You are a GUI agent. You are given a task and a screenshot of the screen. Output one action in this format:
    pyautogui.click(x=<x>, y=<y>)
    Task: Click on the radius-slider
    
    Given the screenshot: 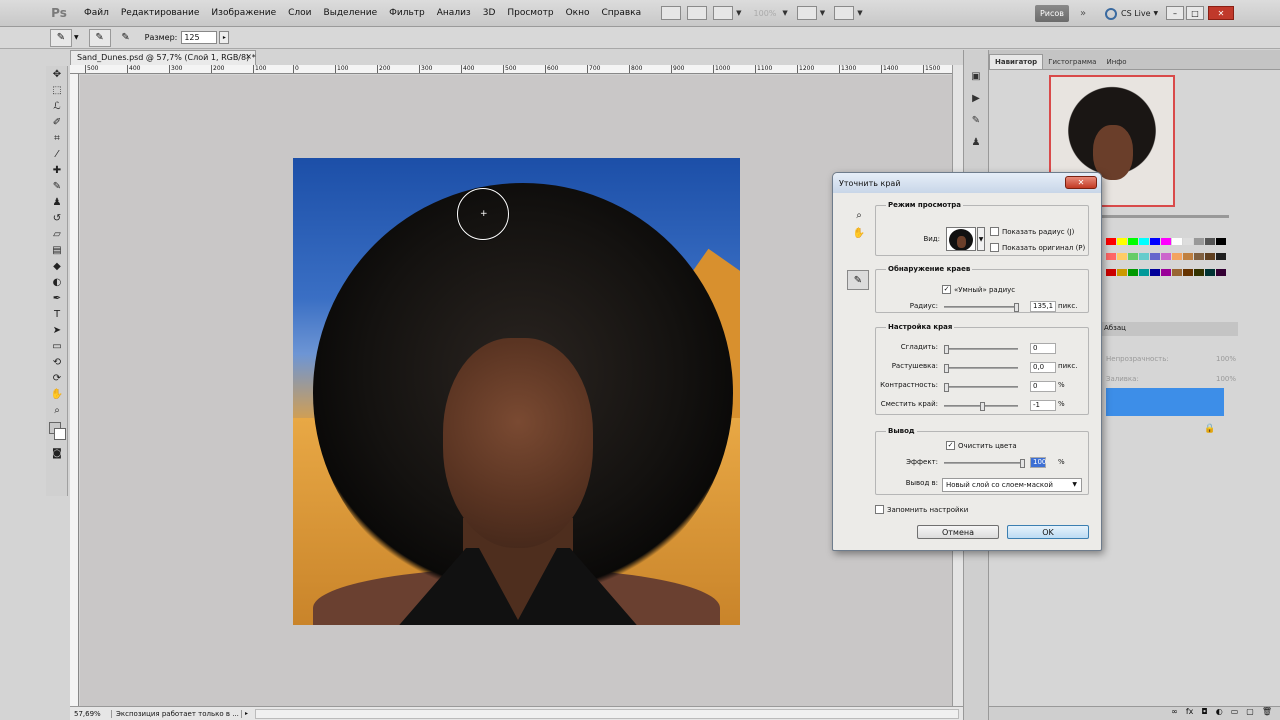 What is the action you would take?
    pyautogui.click(x=981, y=307)
    